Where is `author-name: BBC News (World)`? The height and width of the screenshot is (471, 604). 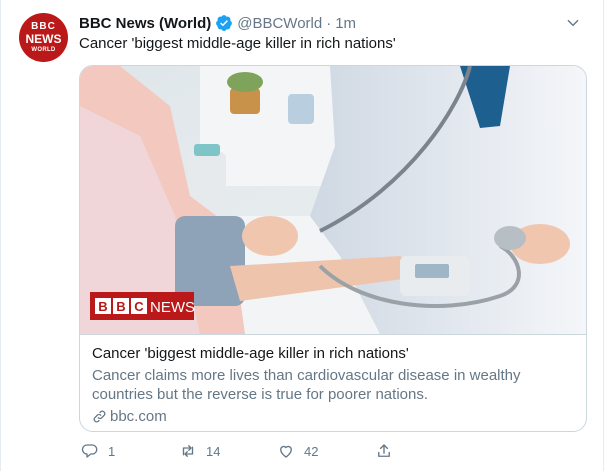
author-name: BBC News (World) is located at coordinates (145, 23).